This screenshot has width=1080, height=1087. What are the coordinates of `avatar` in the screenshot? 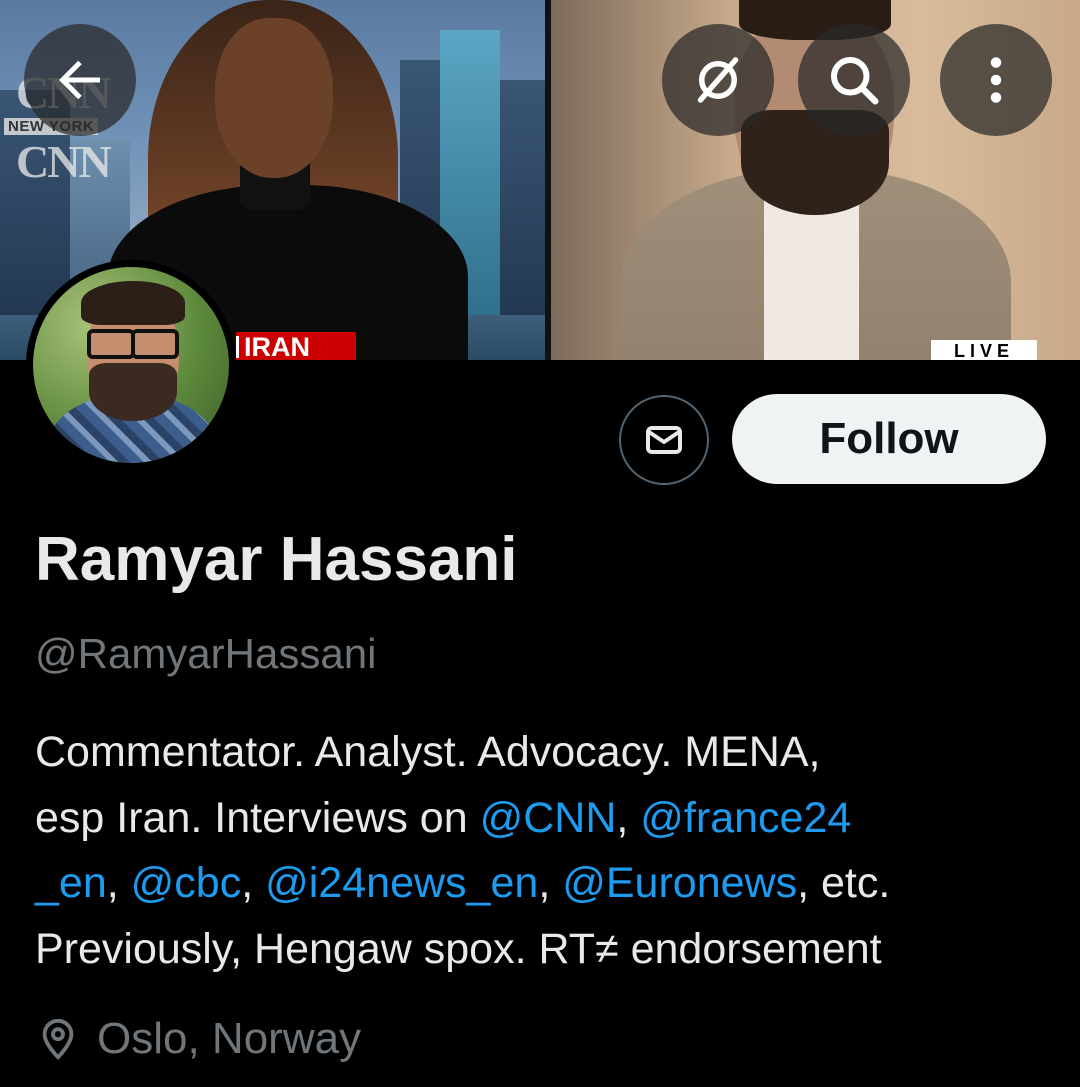 It's located at (131, 365).